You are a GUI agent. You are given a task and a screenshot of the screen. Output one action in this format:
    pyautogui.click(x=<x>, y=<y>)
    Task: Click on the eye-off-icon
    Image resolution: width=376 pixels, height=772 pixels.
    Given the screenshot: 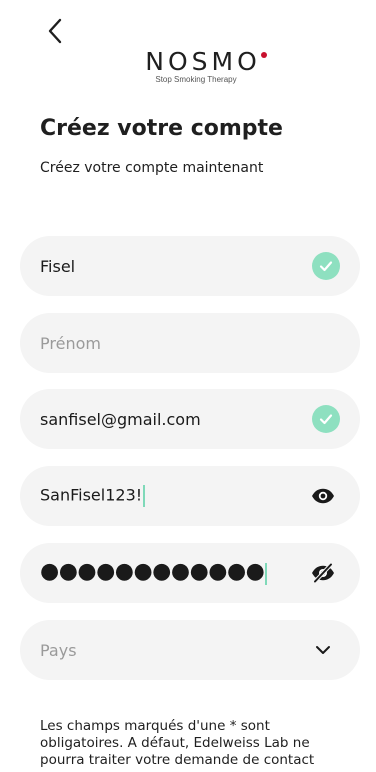 What is the action you would take?
    pyautogui.click(x=323, y=573)
    